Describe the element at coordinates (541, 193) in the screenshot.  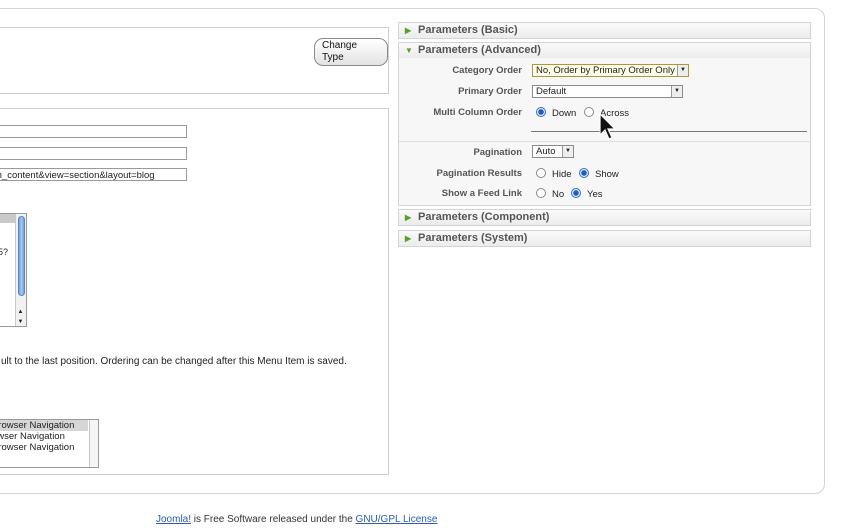
I see `radio-no` at that location.